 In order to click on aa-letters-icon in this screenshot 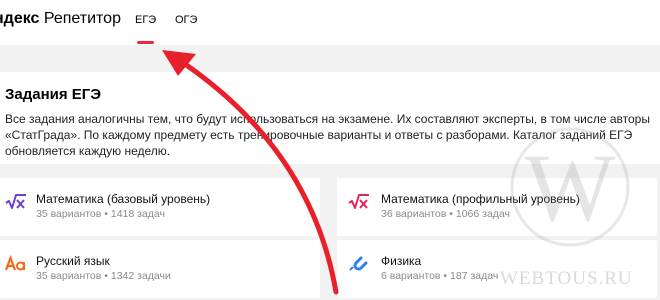, I will do `click(16, 264)`.